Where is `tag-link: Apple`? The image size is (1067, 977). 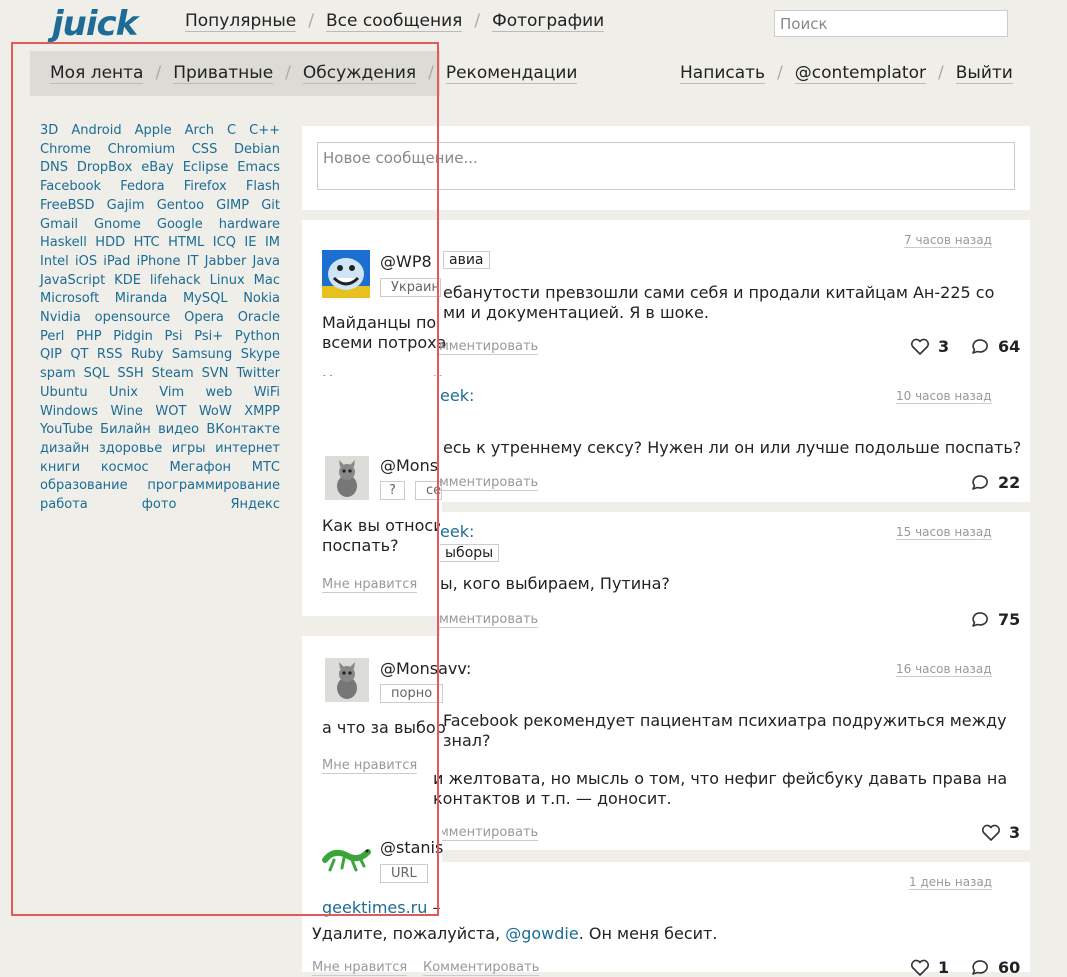 tag-link: Apple is located at coordinates (153, 130).